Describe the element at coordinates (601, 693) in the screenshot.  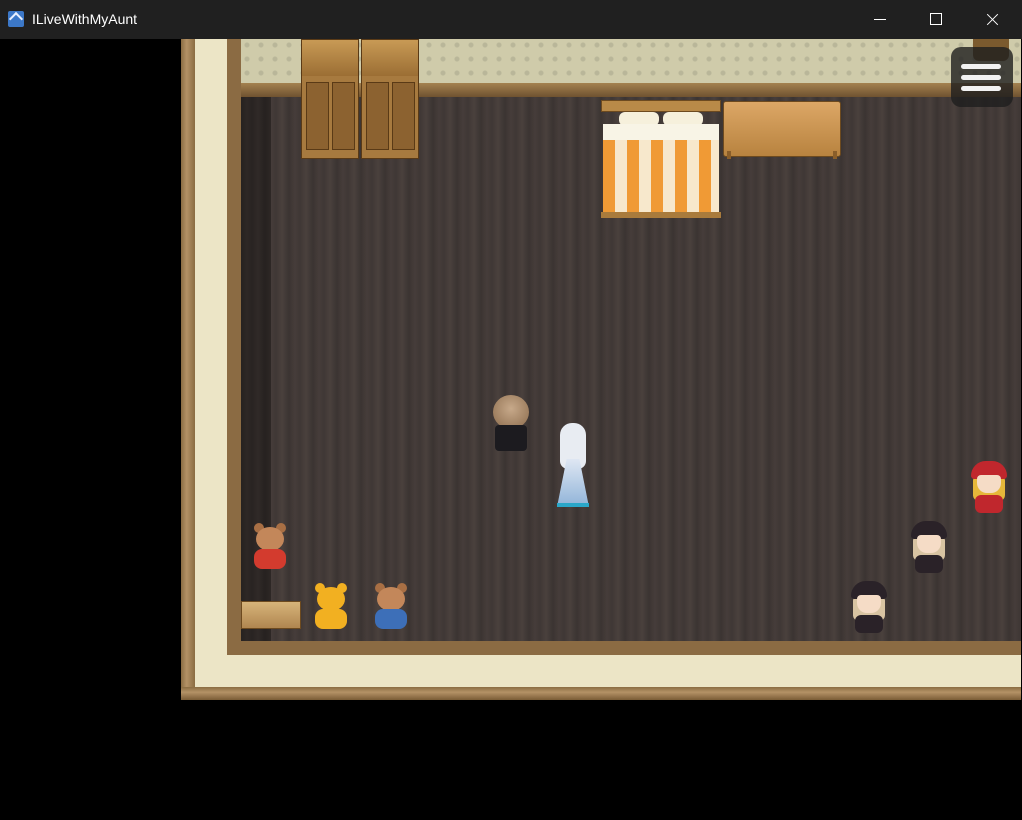
I see `wall-frame-bottom` at that location.